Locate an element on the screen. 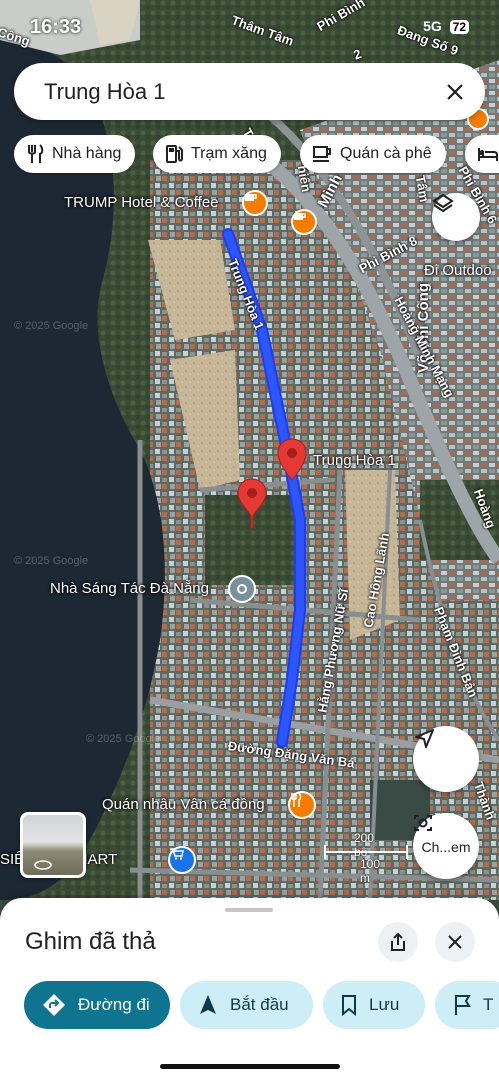  start-label: Bắt đầu is located at coordinates (259, 1004).